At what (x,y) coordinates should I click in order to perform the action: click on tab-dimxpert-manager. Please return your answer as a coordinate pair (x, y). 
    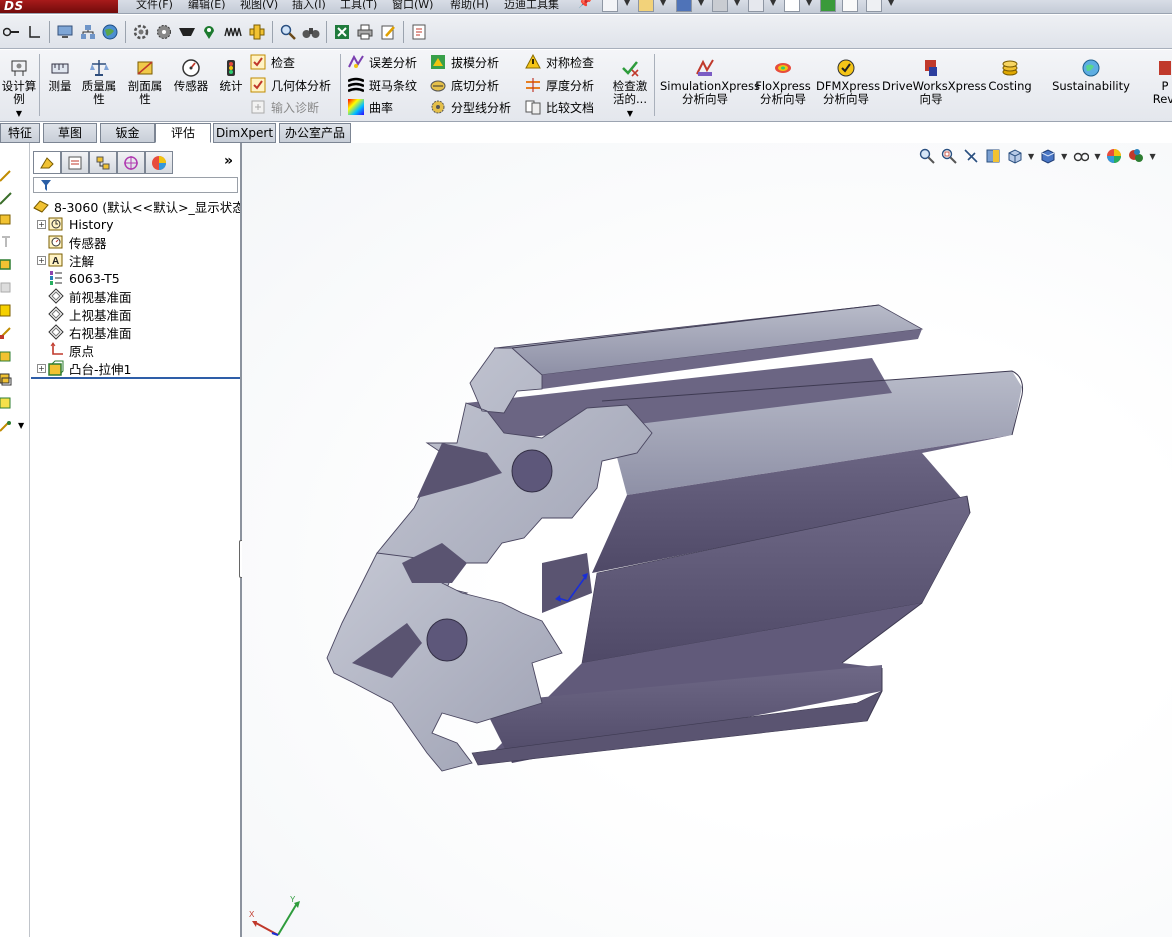
    Looking at the image, I should click on (131, 162).